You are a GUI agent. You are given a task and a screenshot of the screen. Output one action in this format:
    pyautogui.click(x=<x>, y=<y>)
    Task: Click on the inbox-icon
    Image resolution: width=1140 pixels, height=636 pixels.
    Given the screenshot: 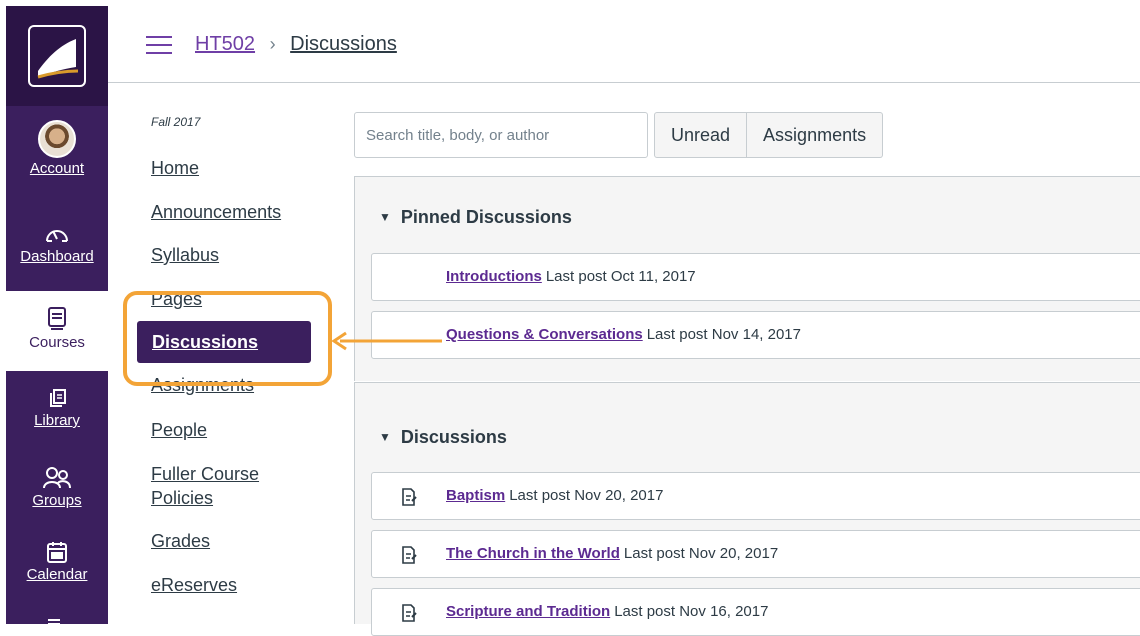 What is the action you would take?
    pyautogui.click(x=54, y=621)
    